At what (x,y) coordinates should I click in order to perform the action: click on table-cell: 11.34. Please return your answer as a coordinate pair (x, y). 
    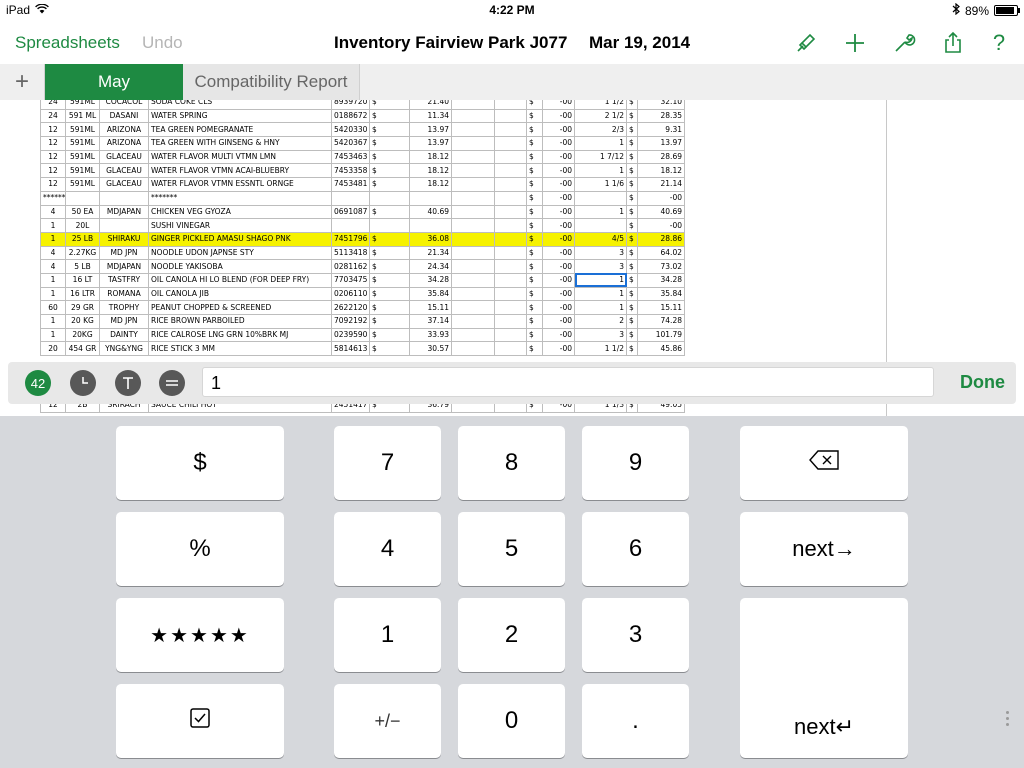
    Looking at the image, I should click on (430, 116).